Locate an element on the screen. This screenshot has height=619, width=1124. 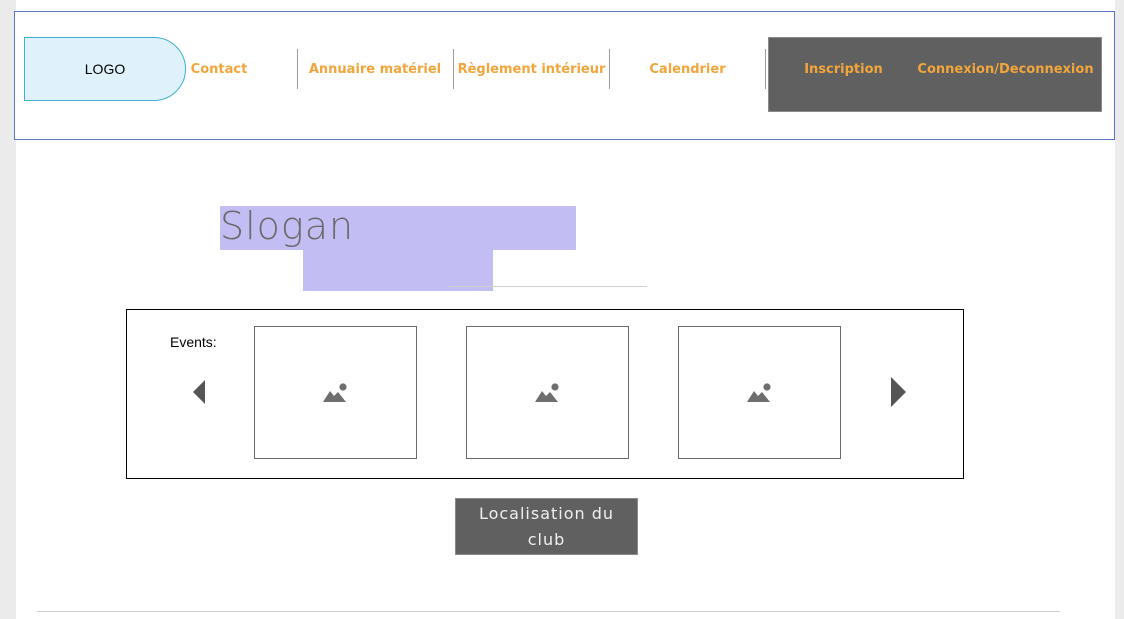
nav-annuaire-materiel: Annuaire matériel is located at coordinates (375, 69).